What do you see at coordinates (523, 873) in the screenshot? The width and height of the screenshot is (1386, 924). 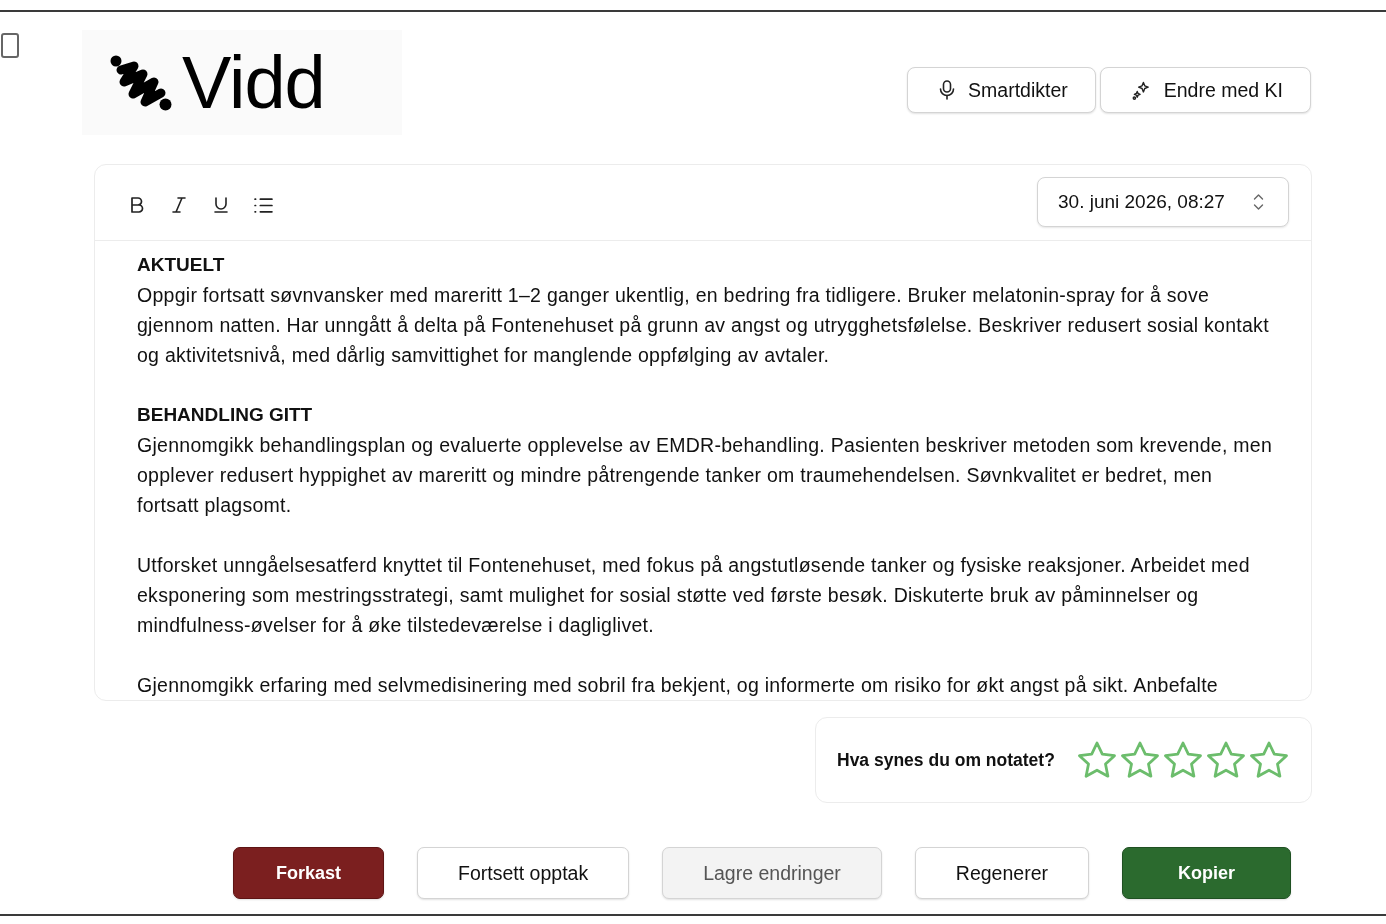 I see `continue-recording-button: Fortsett opptak` at bounding box center [523, 873].